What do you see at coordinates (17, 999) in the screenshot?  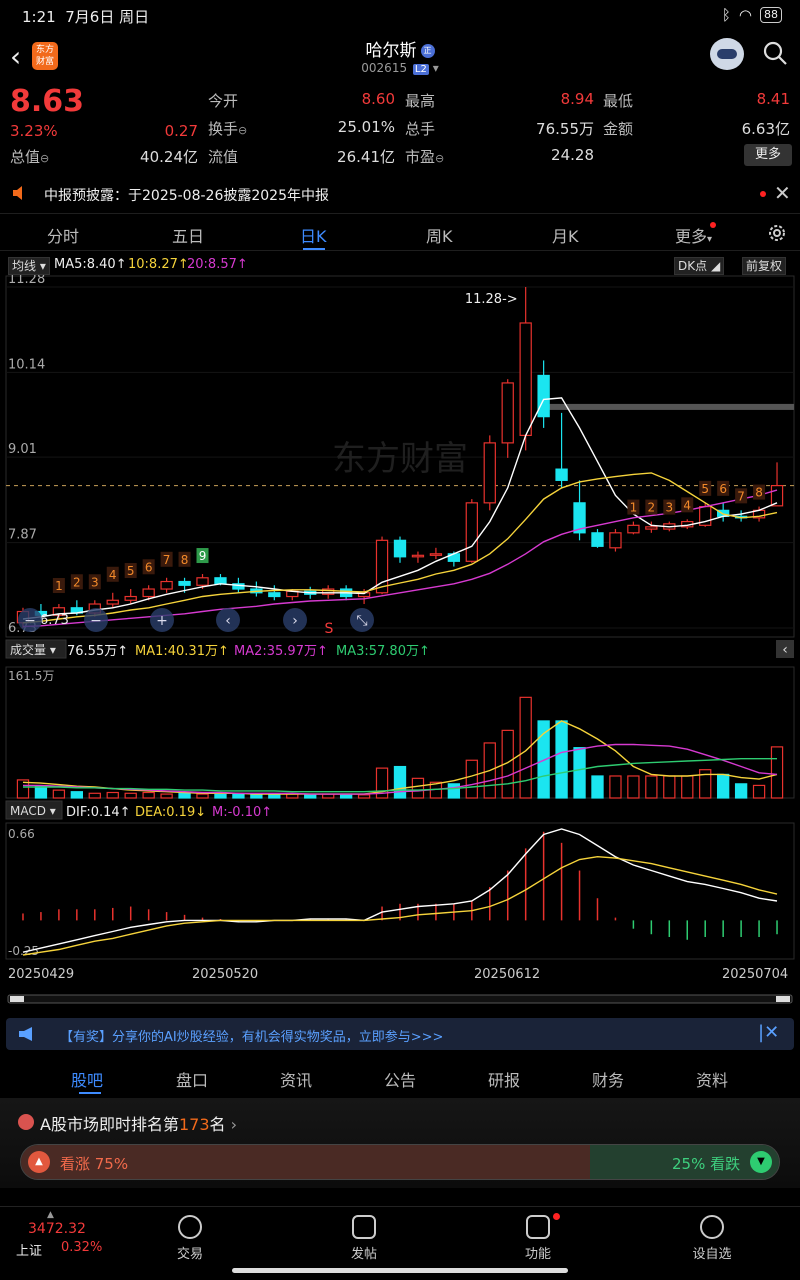 I see `scroll-handle-left` at bounding box center [17, 999].